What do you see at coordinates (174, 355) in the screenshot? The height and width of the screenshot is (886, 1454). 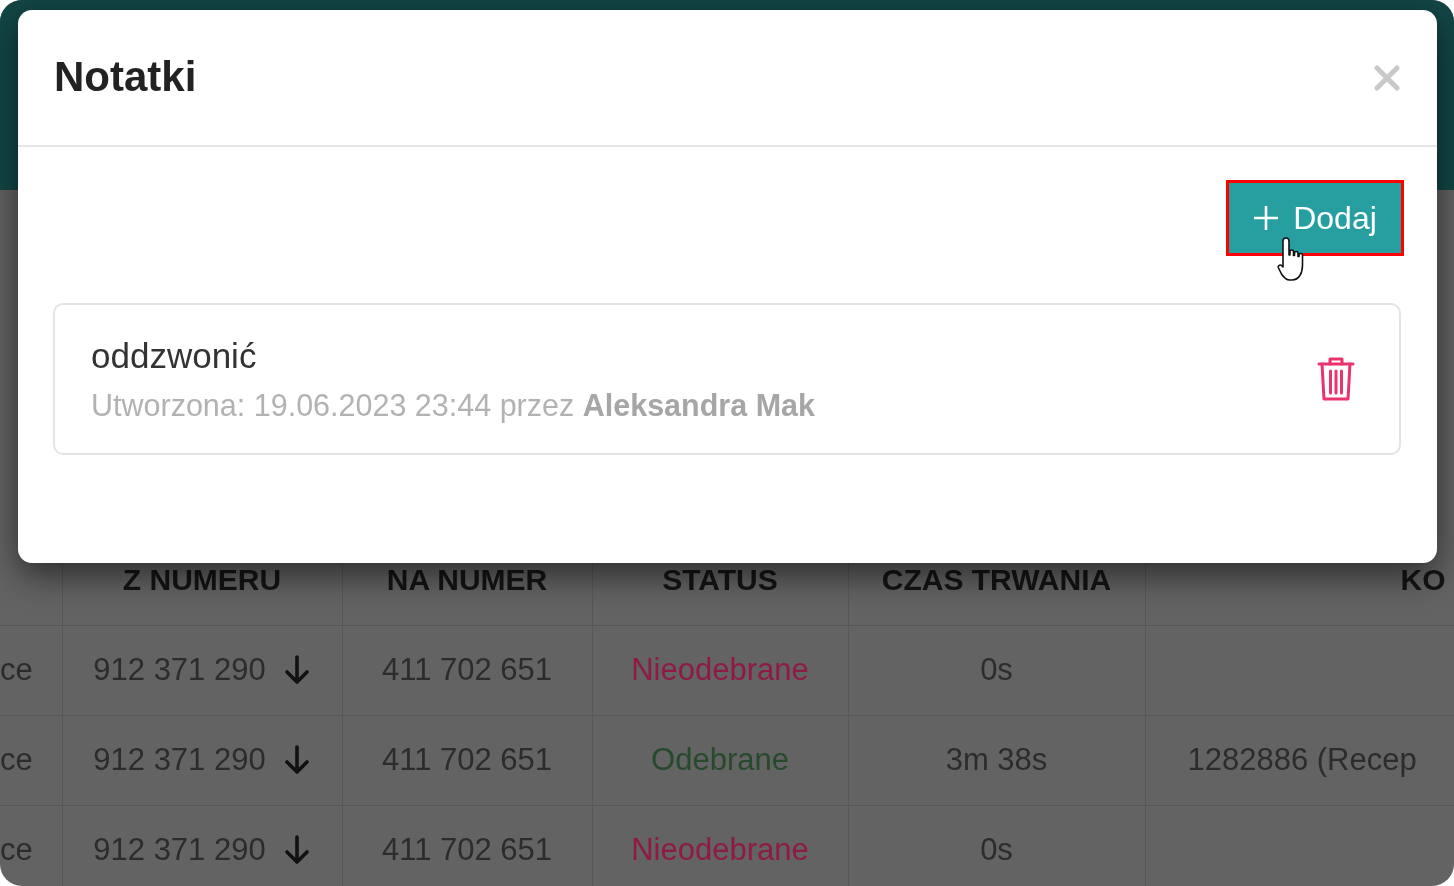 I see `note-text: oddzwonić` at bounding box center [174, 355].